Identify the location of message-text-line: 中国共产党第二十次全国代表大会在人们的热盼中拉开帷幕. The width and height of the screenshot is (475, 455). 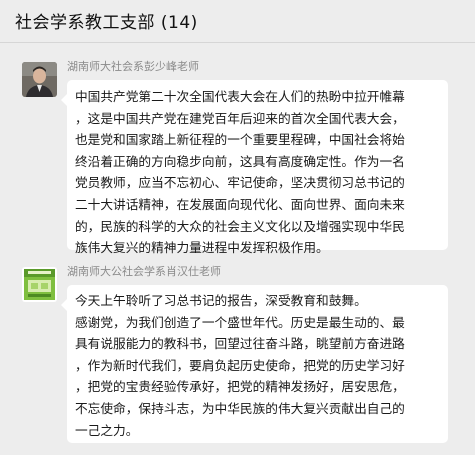
(240, 96).